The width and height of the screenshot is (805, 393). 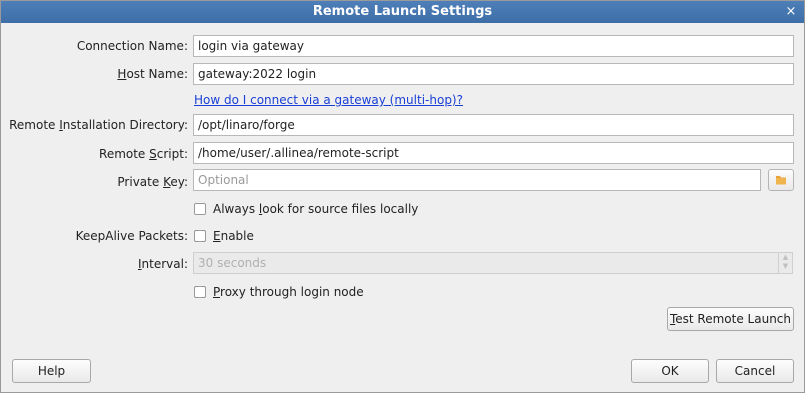 I want to click on host-name-label: Host Name:, so click(x=152, y=74).